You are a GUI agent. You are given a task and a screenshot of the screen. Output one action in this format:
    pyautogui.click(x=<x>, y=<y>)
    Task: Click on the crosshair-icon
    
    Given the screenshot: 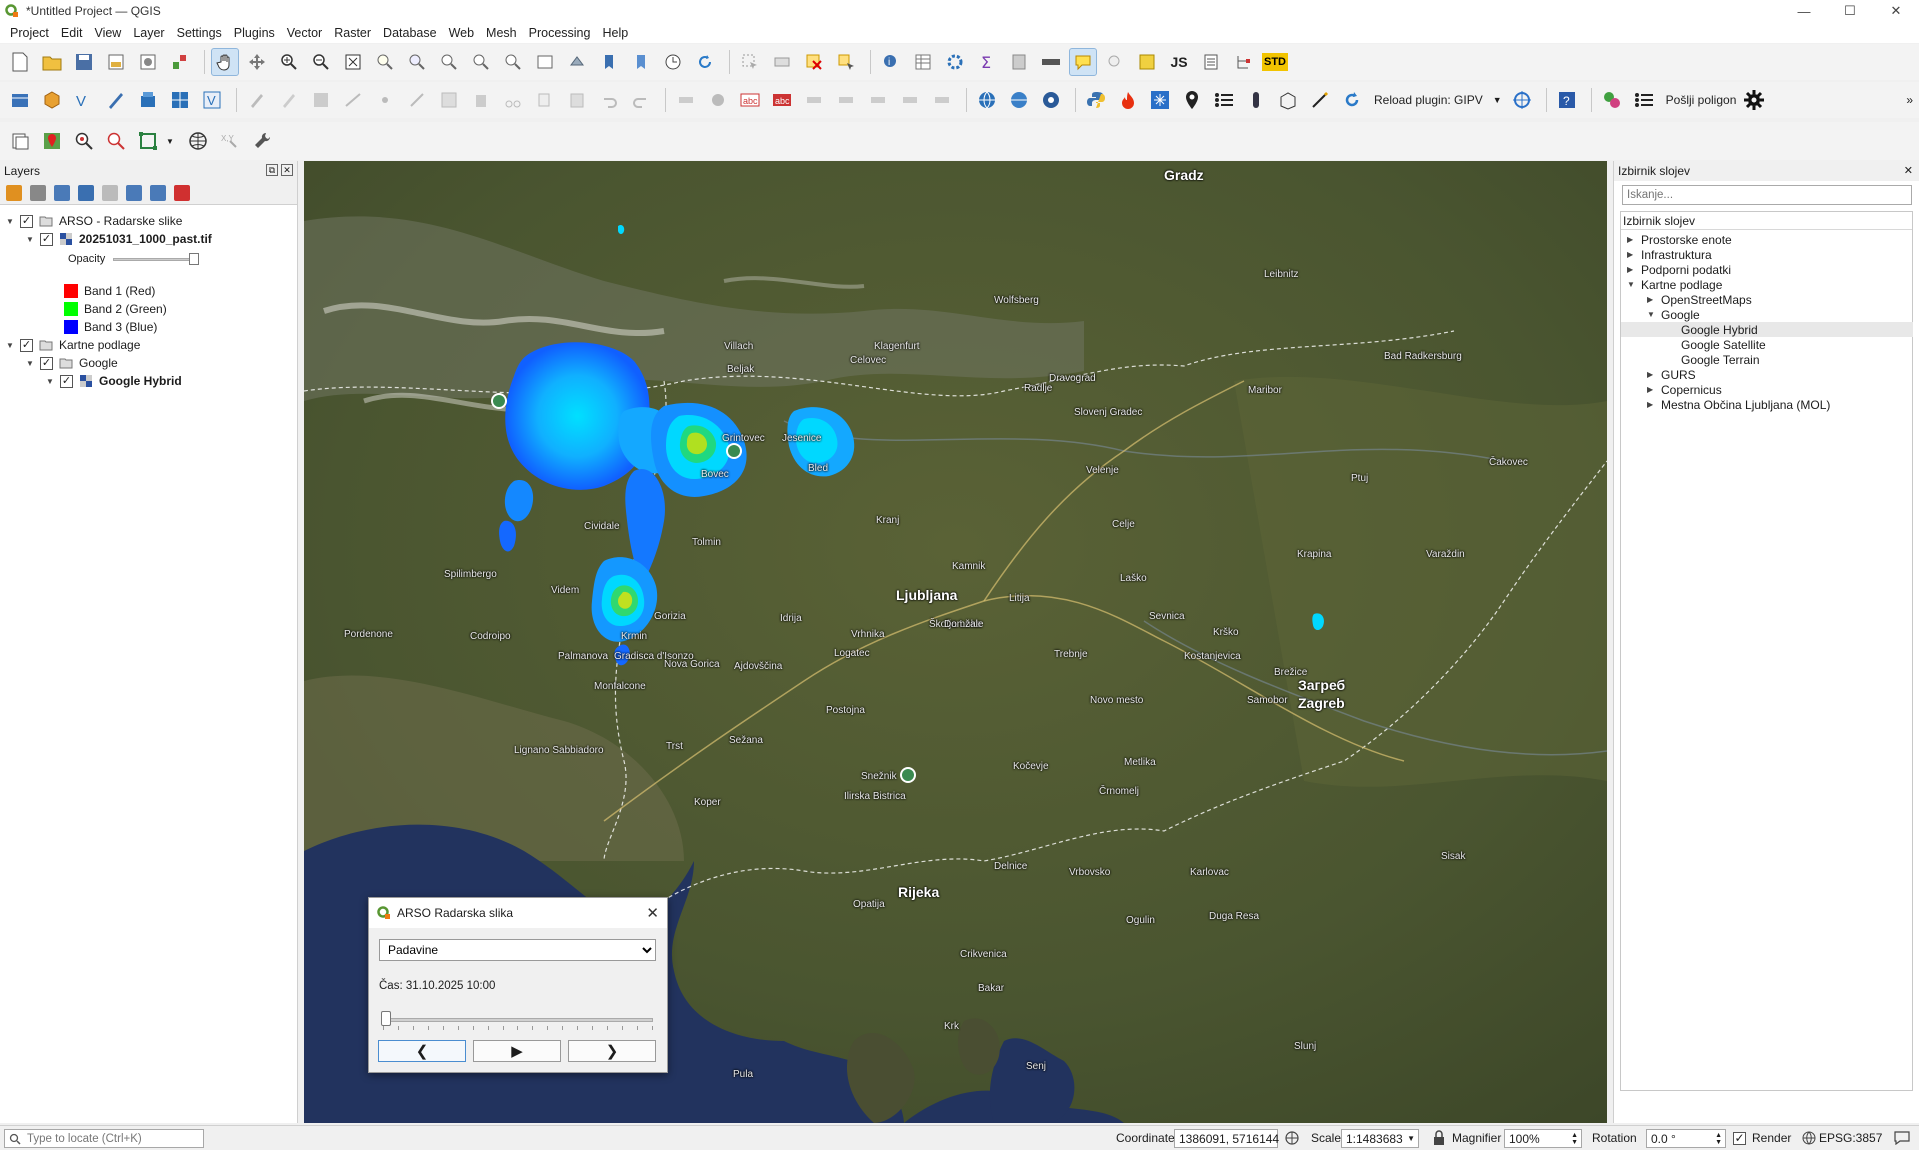 What is the action you would take?
    pyautogui.click(x=1522, y=100)
    